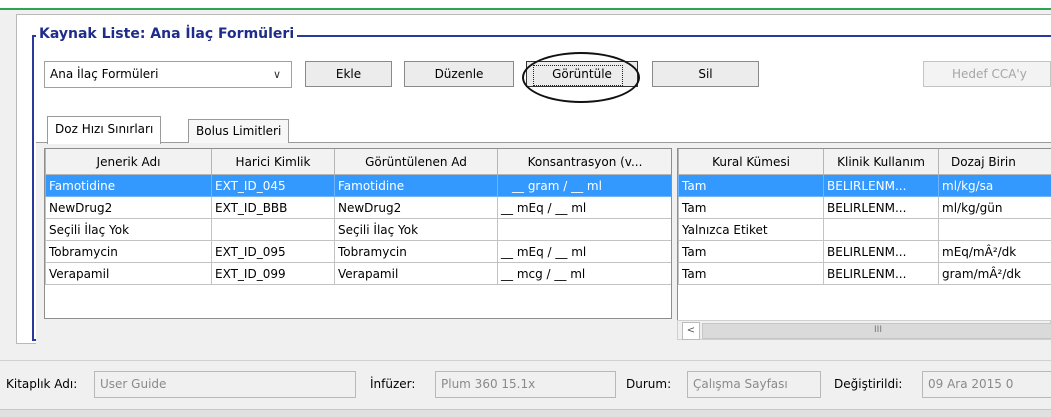 Image resolution: width=1051 pixels, height=417 pixels. I want to click on grip-icon: III, so click(878, 330).